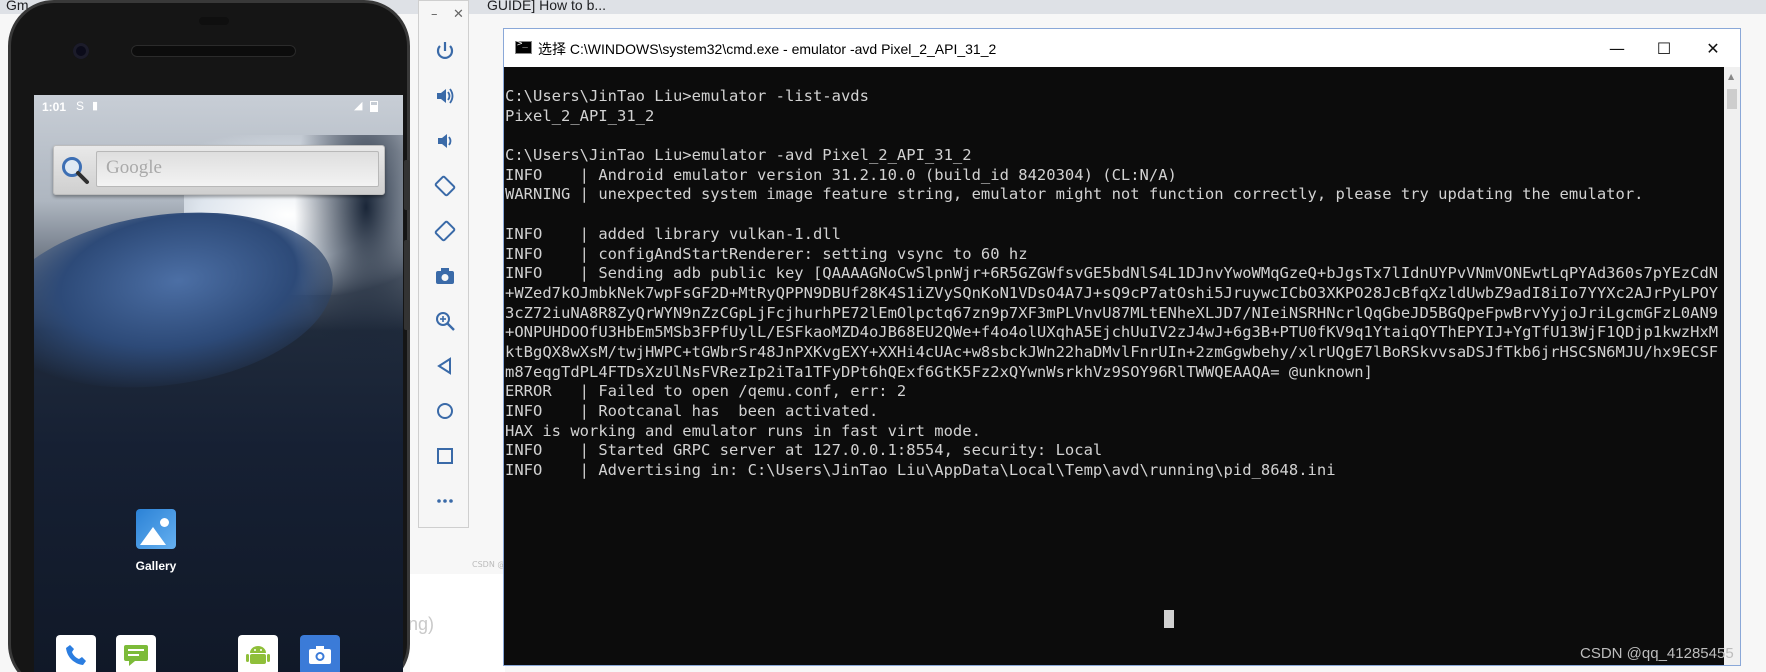  Describe the element at coordinates (580, 115) in the screenshot. I see `console-line: Pixel_2_API_31_2` at that location.